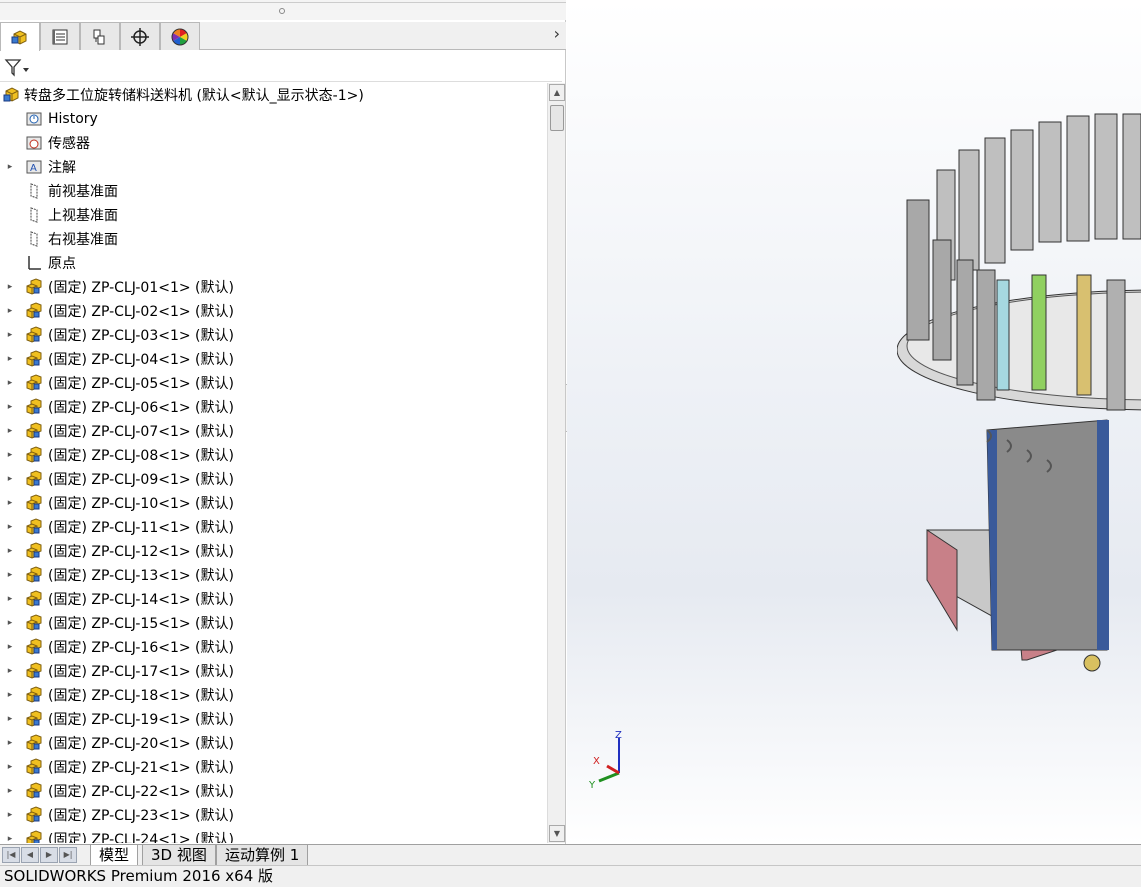 This screenshot has height=887, width=1141. Describe the element at coordinates (117, 719) in the screenshot. I see `tree-item: ▸ (固定) ZP-CLJ-19<1> (默认)` at that location.